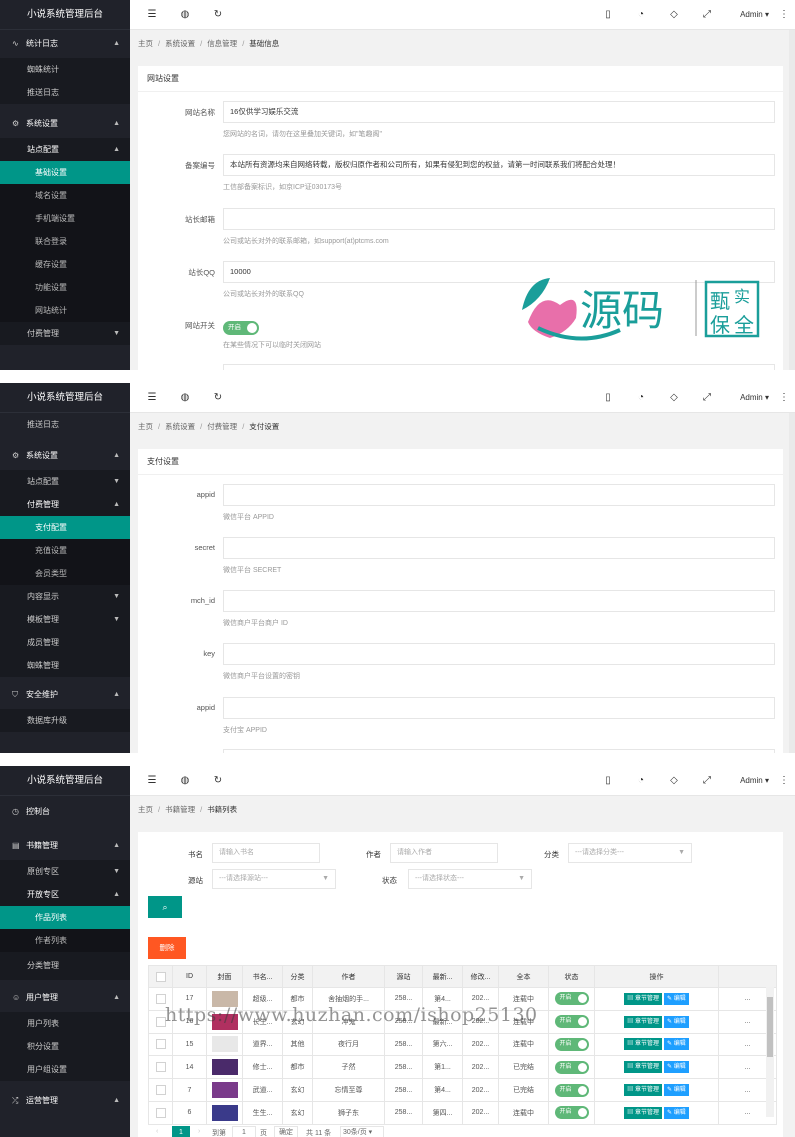 The height and width of the screenshot is (1137, 795). What do you see at coordinates (499, 495) in the screenshot?
I see `wx-appid-input` at bounding box center [499, 495].